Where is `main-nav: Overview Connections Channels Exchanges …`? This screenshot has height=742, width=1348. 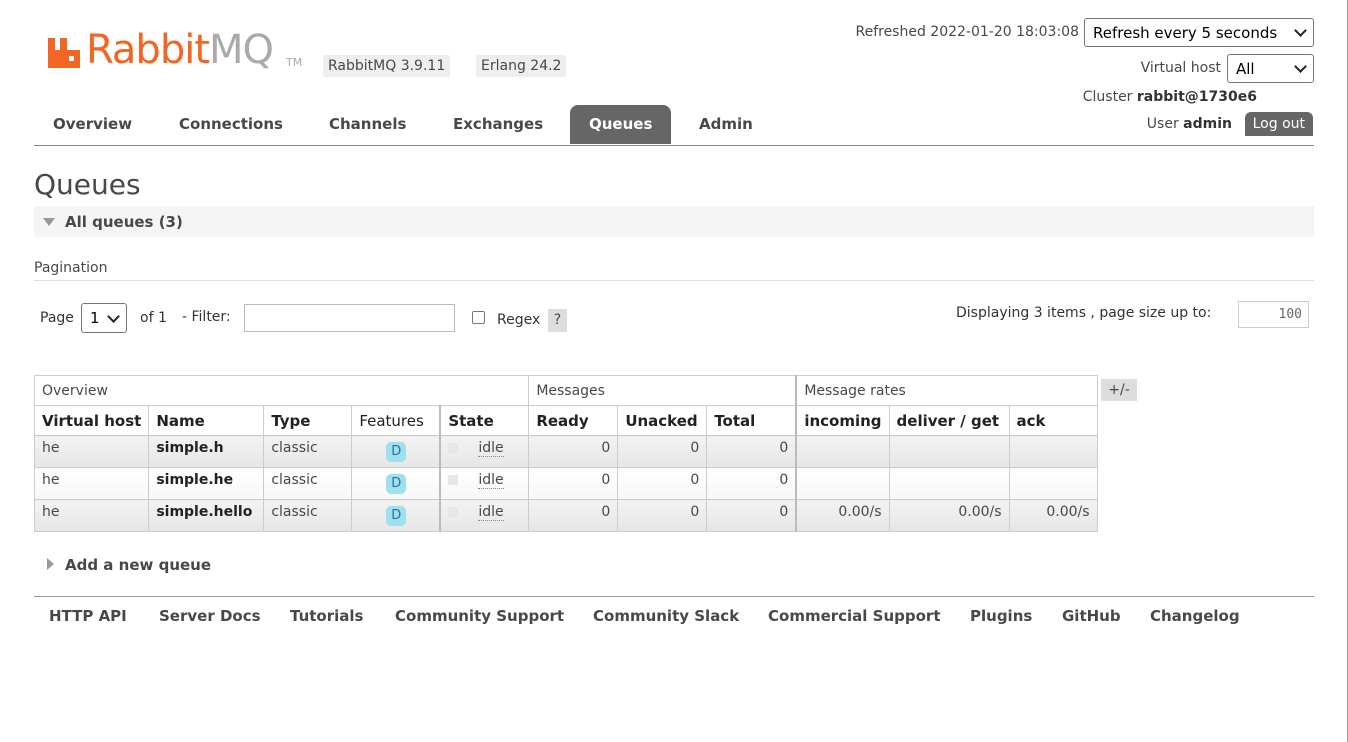
main-nav: Overview Connections Channels Exchanges … is located at coordinates (674, 125).